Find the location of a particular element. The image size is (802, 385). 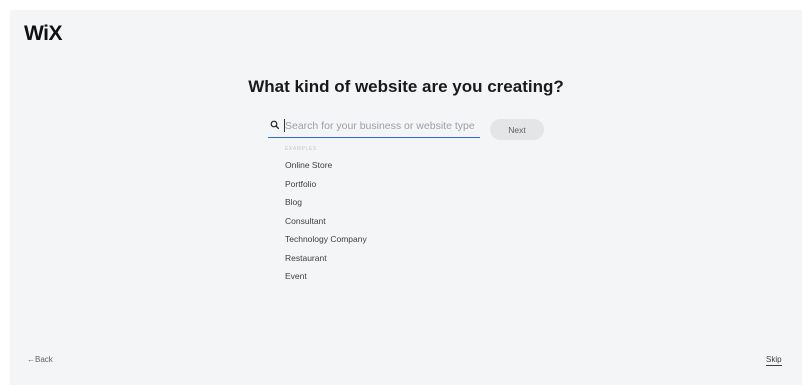

back-link: ←Back is located at coordinates (40, 359).